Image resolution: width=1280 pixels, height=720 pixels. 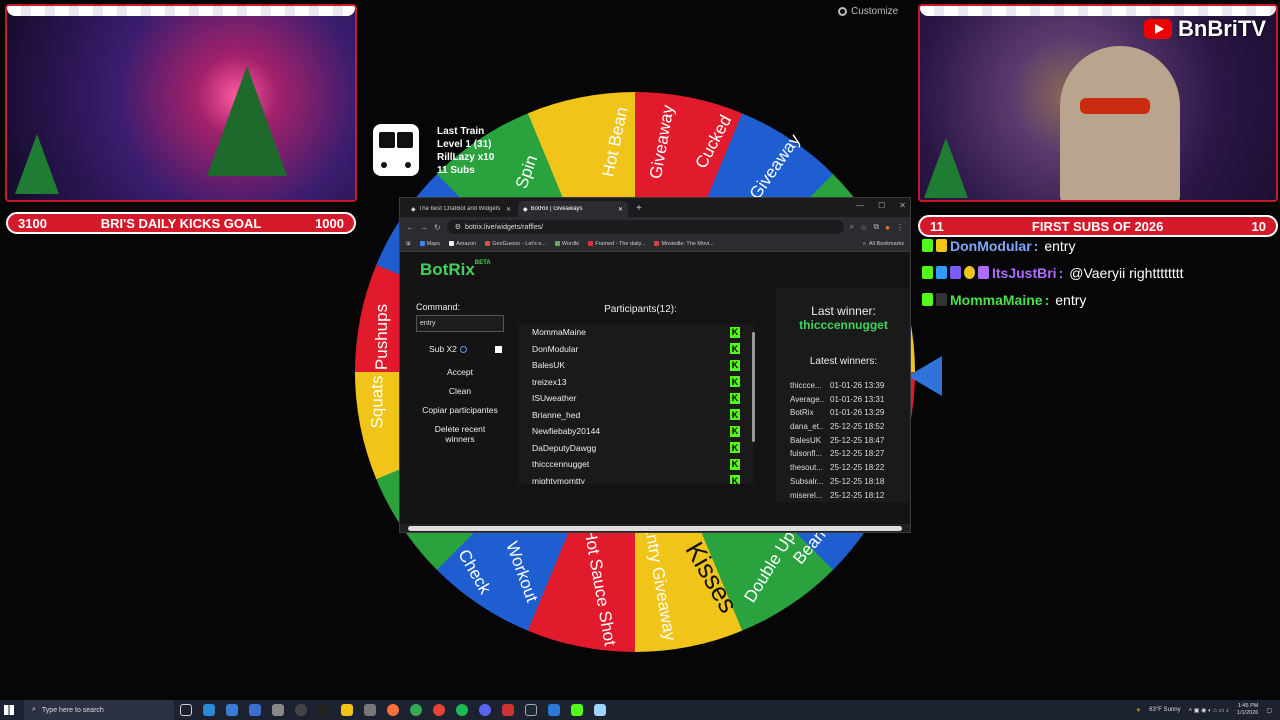 What do you see at coordinates (969, 272) in the screenshot?
I see `coin-badge-icon` at bounding box center [969, 272].